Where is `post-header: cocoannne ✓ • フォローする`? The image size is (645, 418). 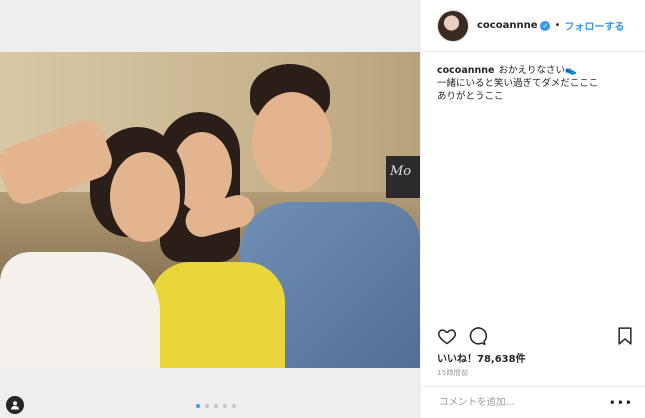 post-header: cocoannne ✓ • フォローする is located at coordinates (533, 26).